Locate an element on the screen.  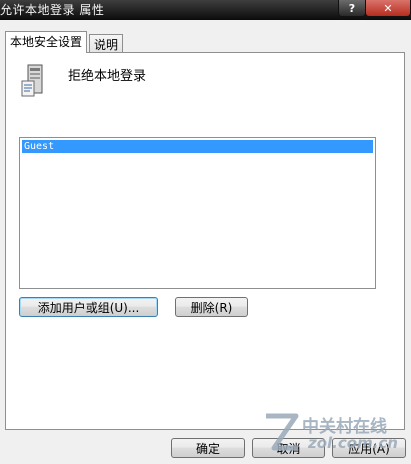
tab-local-security-setting: 本地安全设置 is located at coordinates (46, 42).